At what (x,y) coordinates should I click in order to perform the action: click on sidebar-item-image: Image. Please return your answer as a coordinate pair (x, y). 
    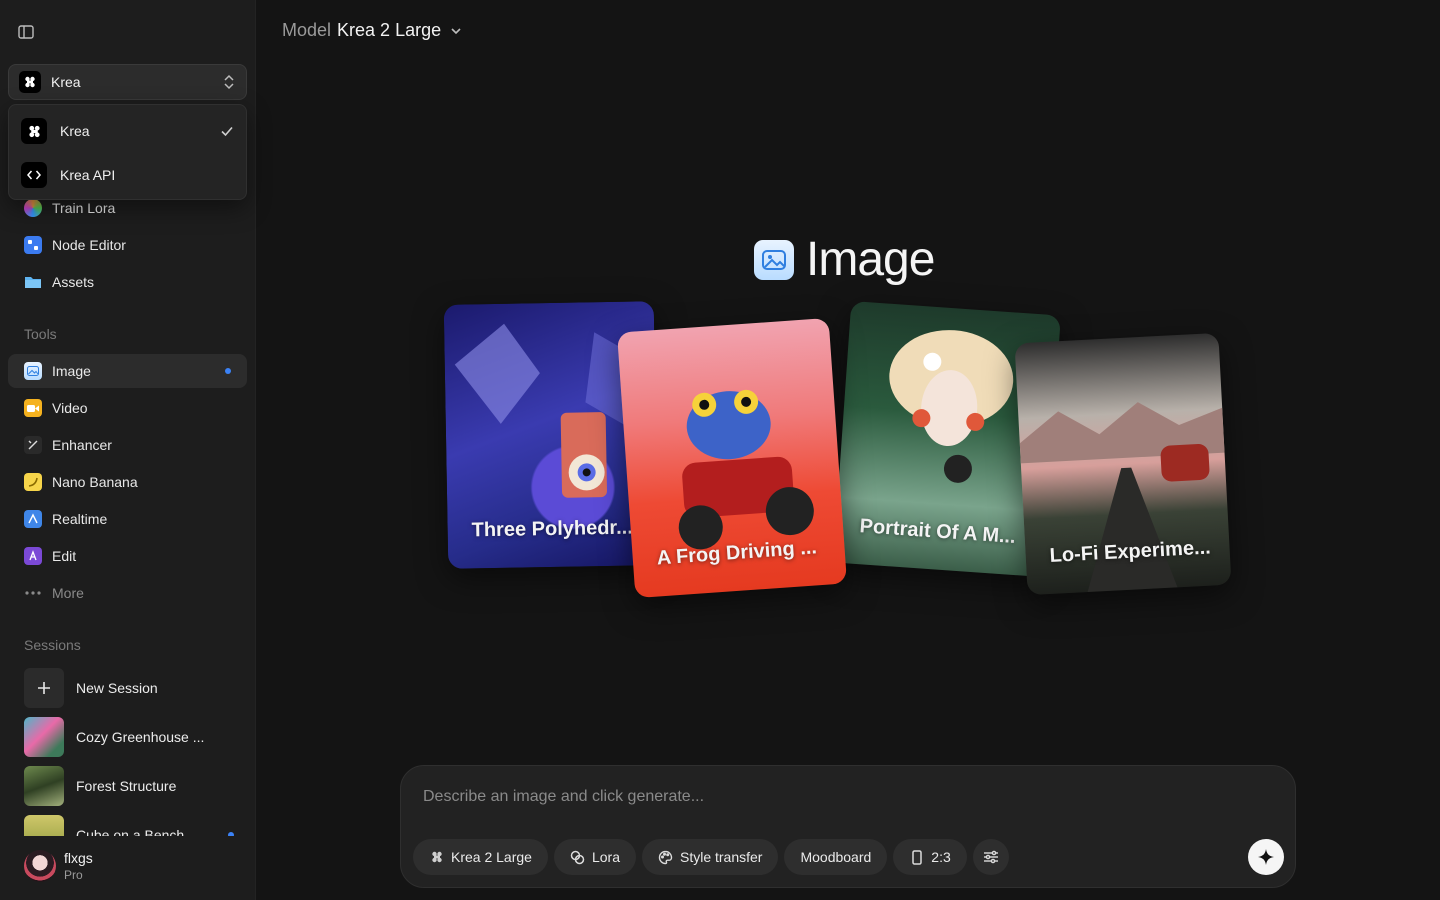
    Looking at the image, I should click on (127, 371).